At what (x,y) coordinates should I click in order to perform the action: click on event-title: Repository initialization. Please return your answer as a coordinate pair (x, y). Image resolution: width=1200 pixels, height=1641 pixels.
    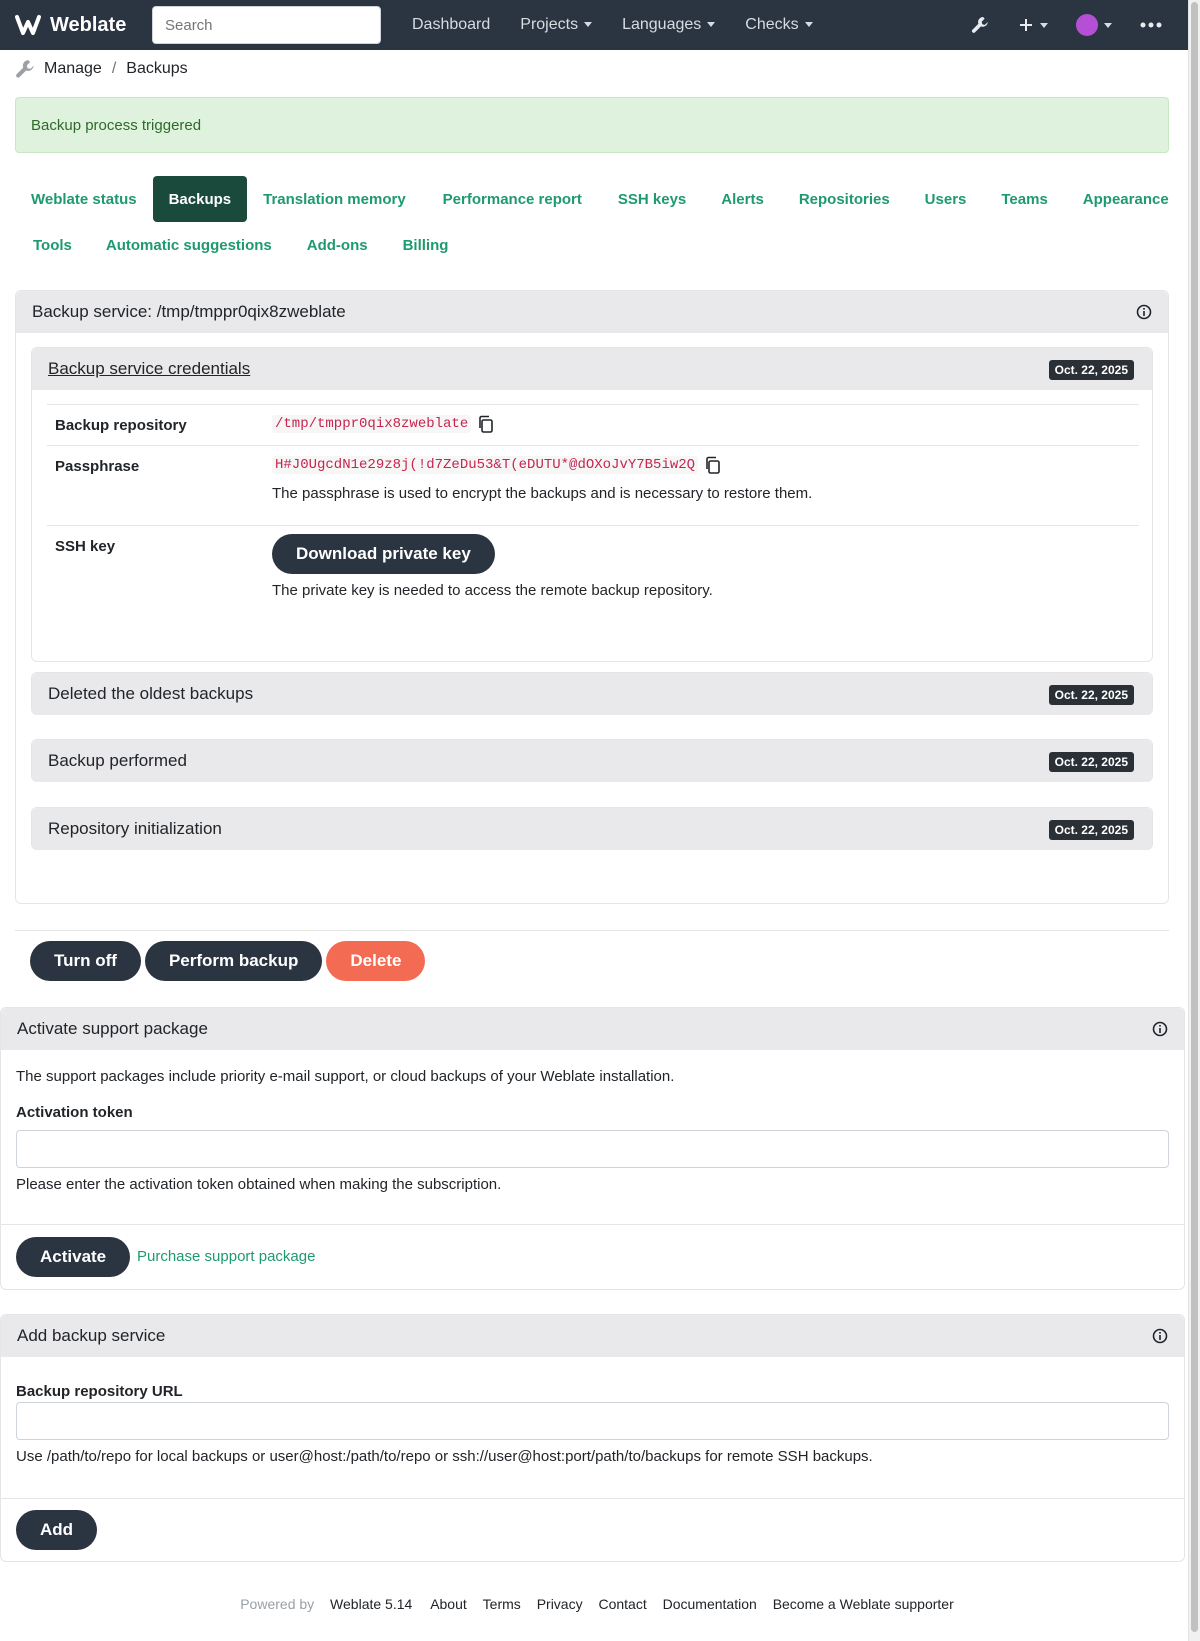
    Looking at the image, I should click on (135, 828).